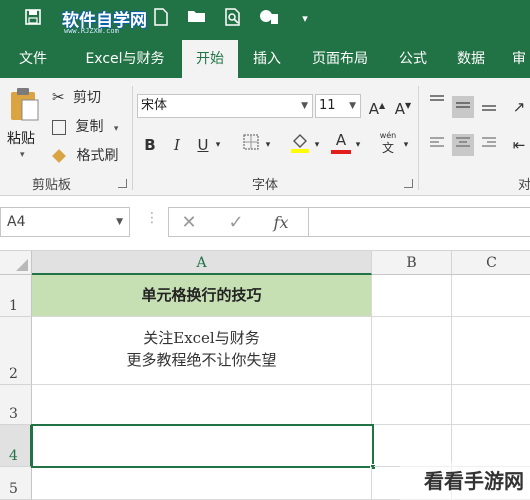  What do you see at coordinates (107, 21) in the screenshot?
I see `site-watermark-logo: 软件自学网 www.RJZXW.com` at bounding box center [107, 21].